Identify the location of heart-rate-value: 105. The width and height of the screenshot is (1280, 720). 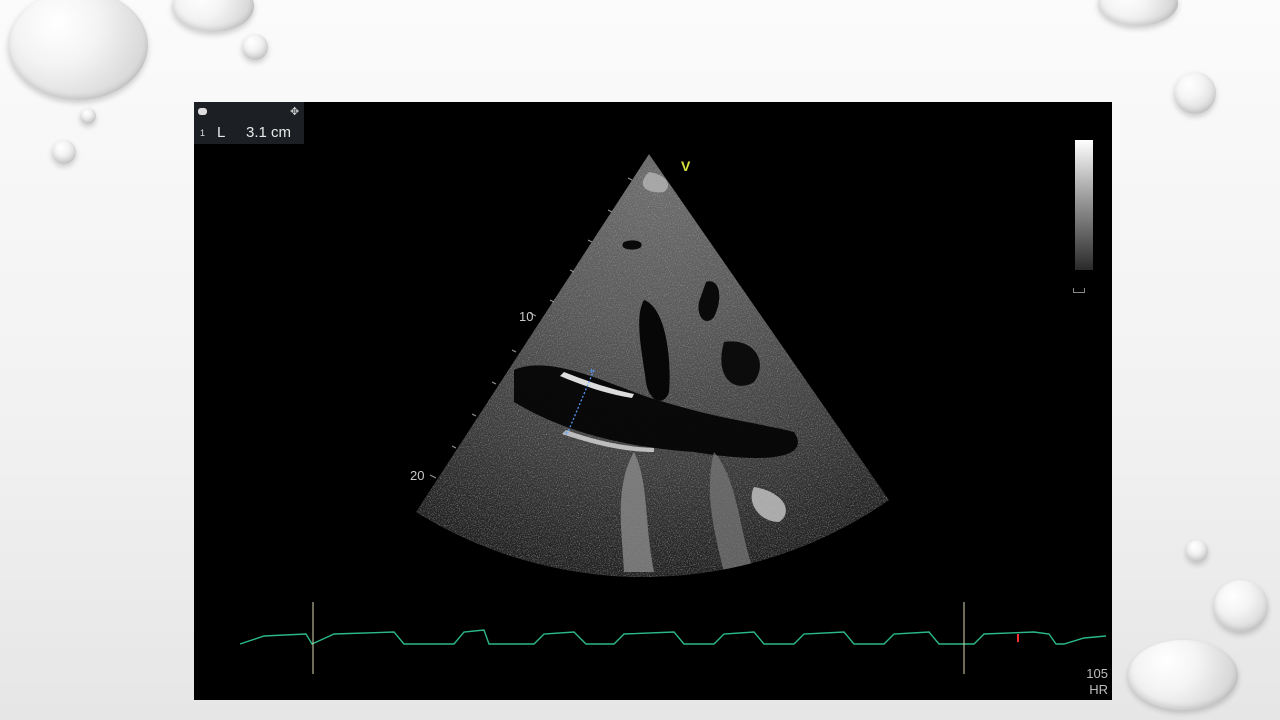
(1097, 673).